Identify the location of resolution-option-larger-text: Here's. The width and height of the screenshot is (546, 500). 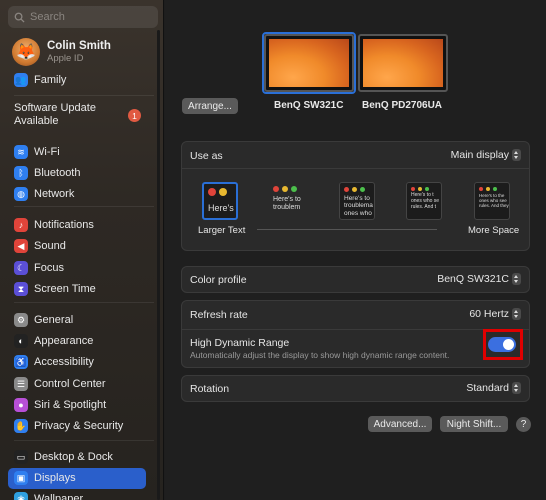
(220, 201).